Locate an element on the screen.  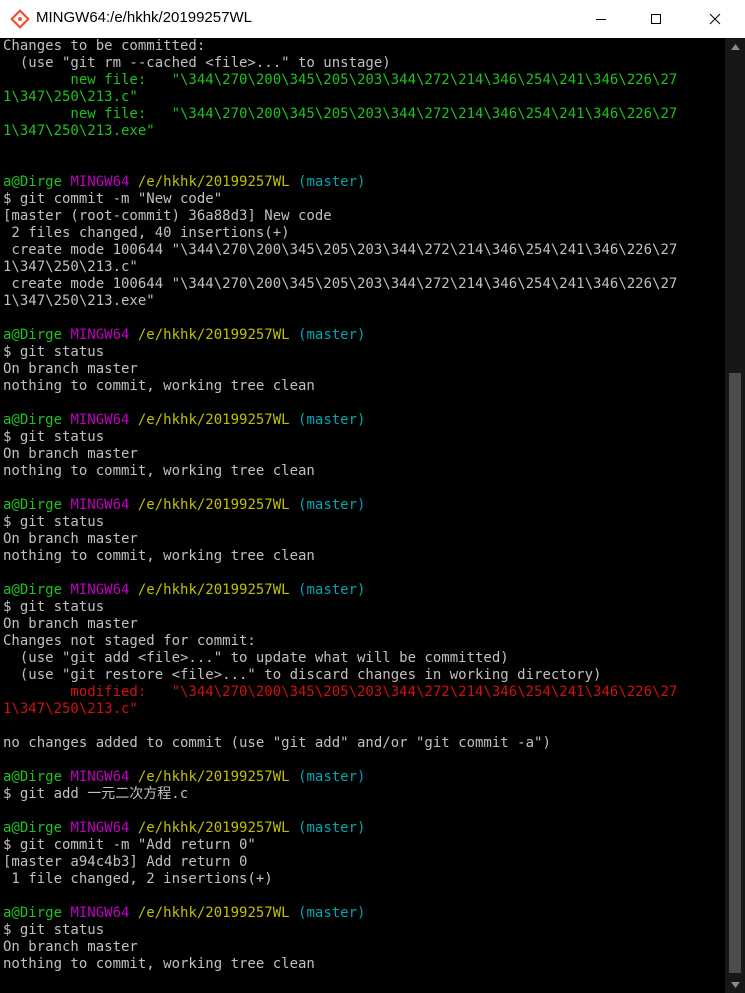
terminal-text-segment: [master (root-commit) 36a88d3] New code is located at coordinates (167, 216).